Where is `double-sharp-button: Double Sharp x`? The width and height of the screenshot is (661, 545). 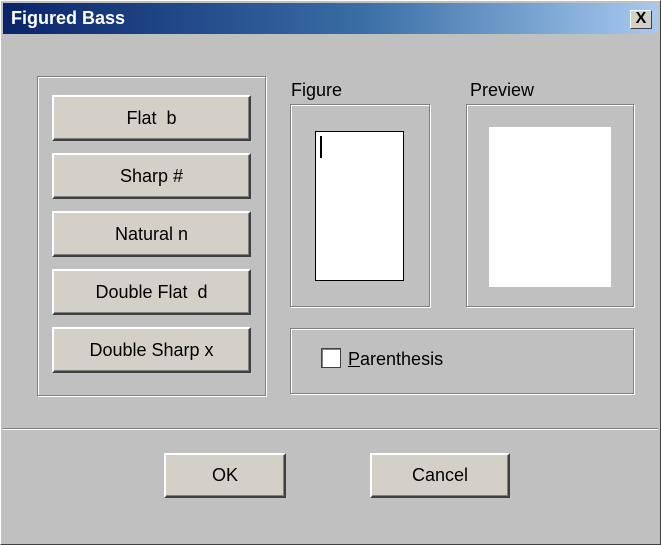
double-sharp-button: Double Sharp x is located at coordinates (151, 350).